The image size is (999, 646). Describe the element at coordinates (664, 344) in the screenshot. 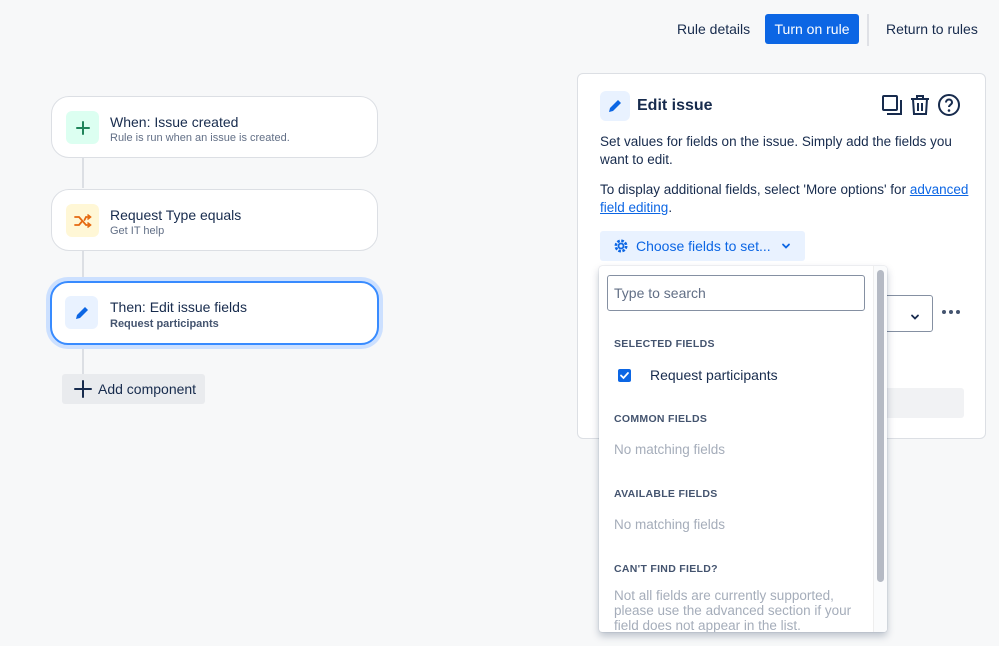

I see `section-header-selected: SELECTED FIELDS` at that location.